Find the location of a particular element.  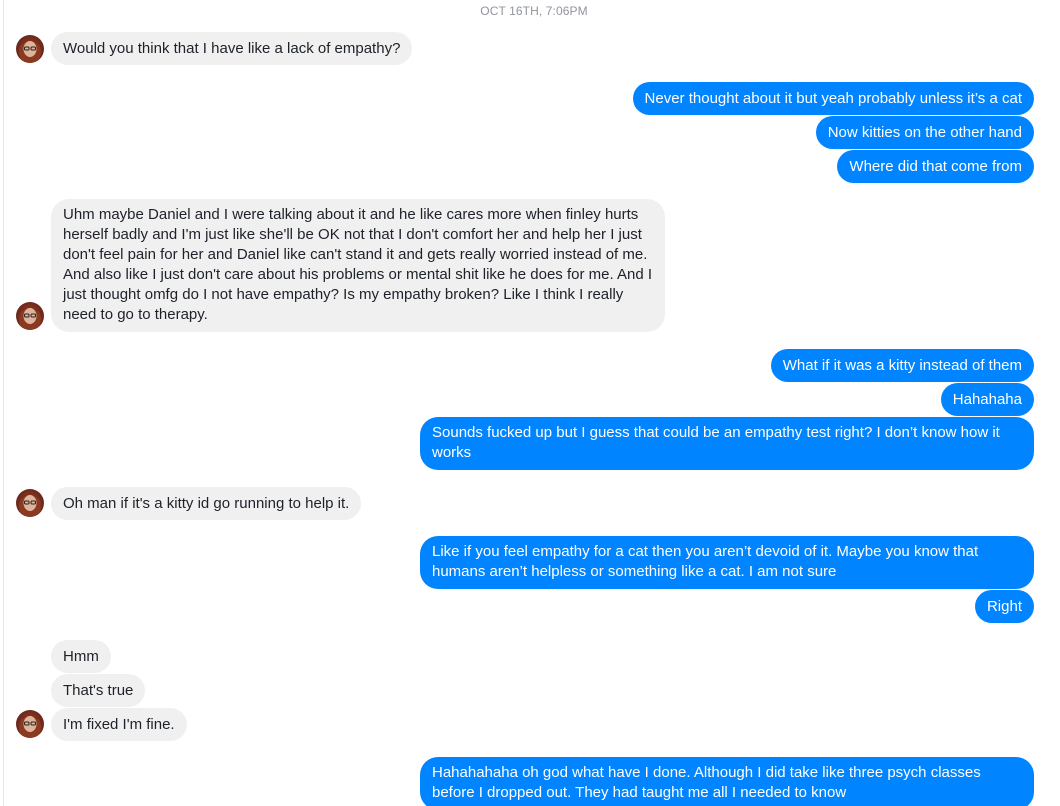

incoming-message: Hmm is located at coordinates (81, 656).